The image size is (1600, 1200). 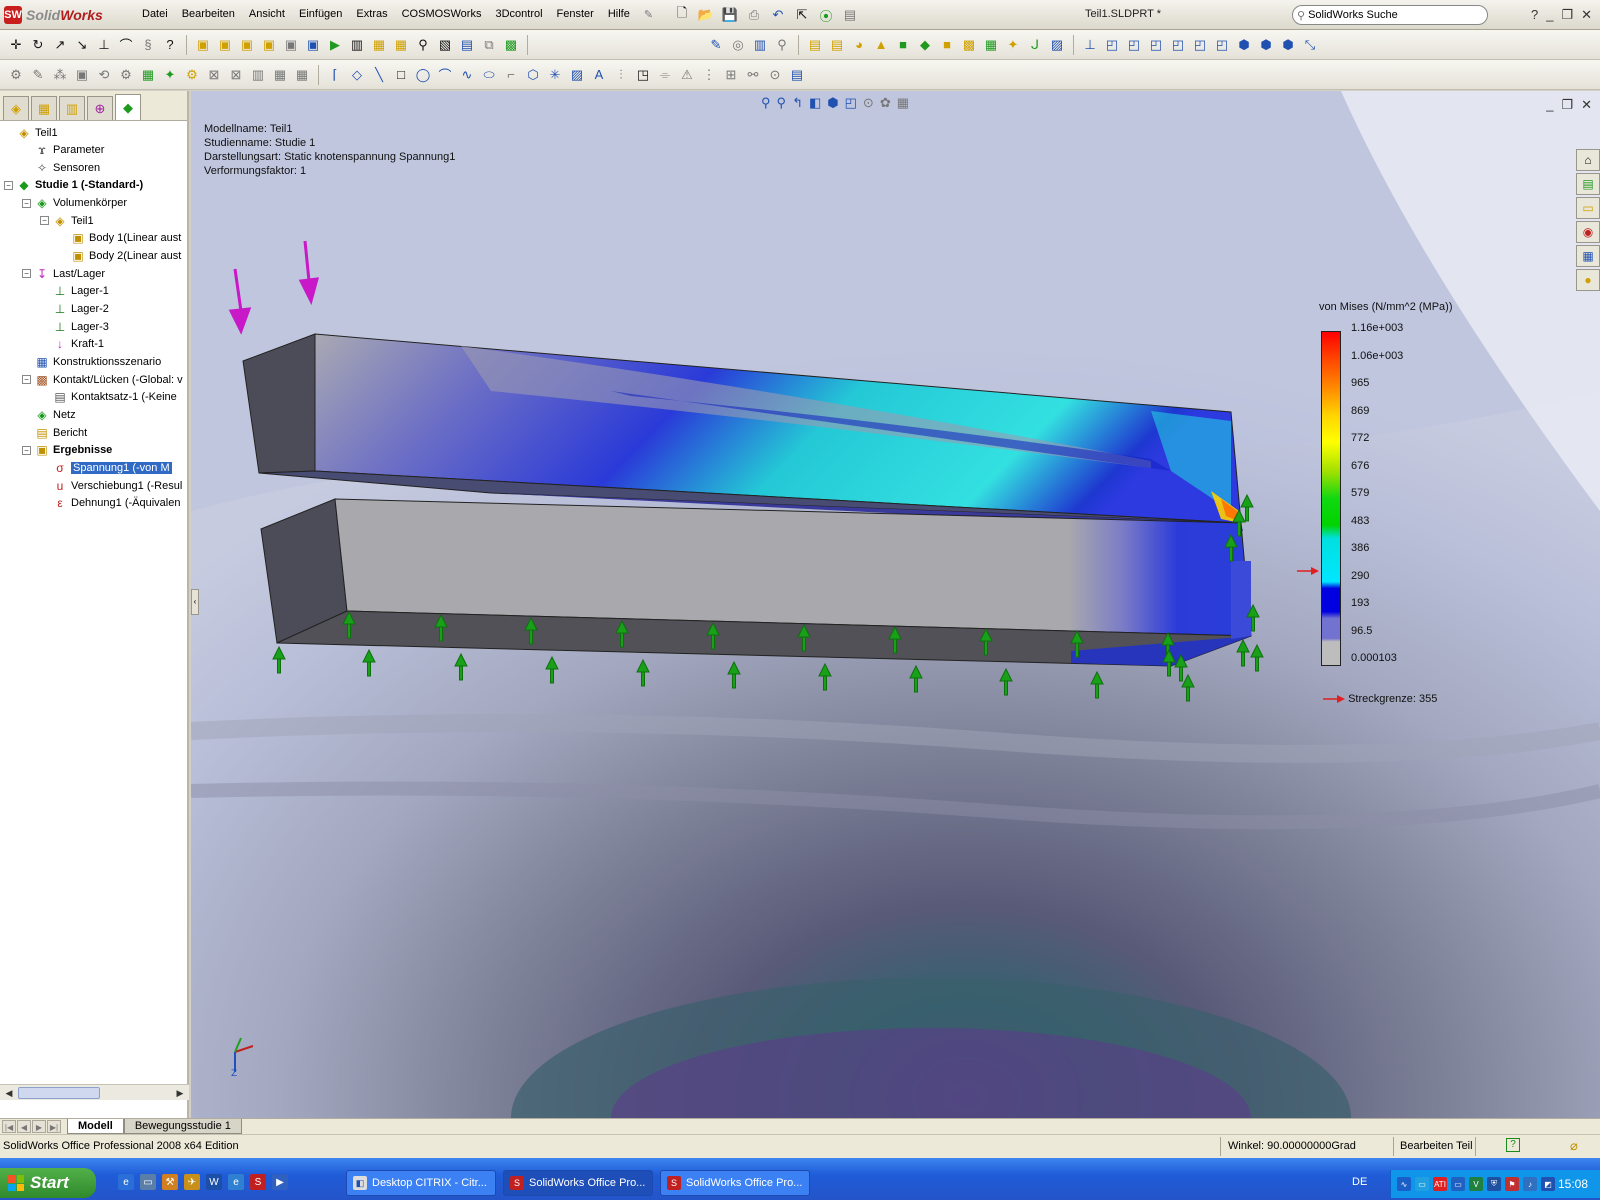 What do you see at coordinates (73, 185) in the screenshot?
I see `tree-item: − ◆ Studie 1 (-Standard-)` at bounding box center [73, 185].